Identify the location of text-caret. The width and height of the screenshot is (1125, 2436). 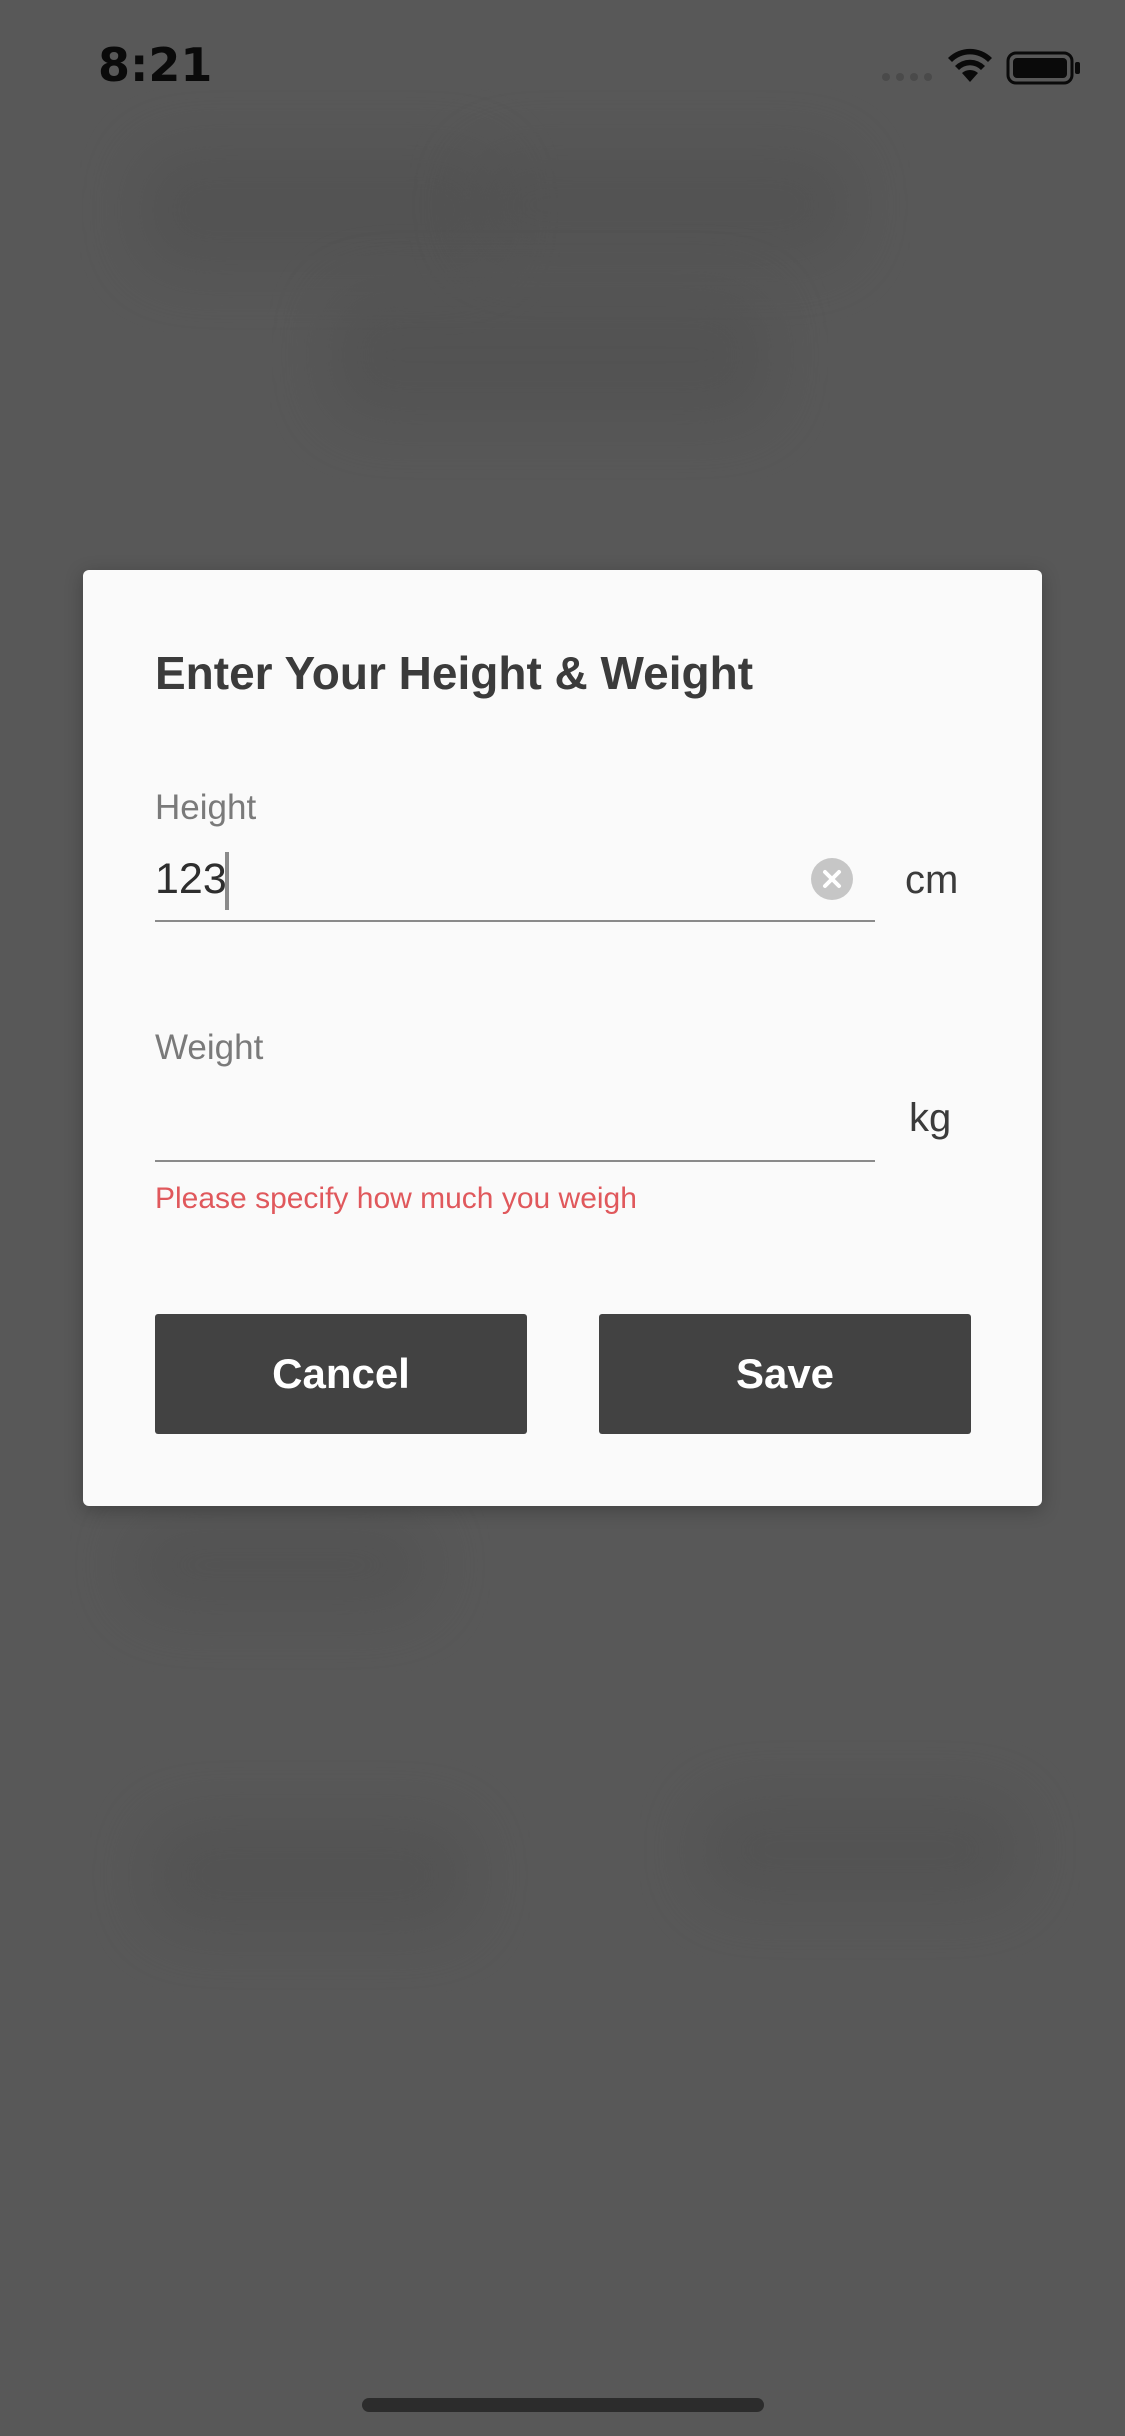
(227, 881).